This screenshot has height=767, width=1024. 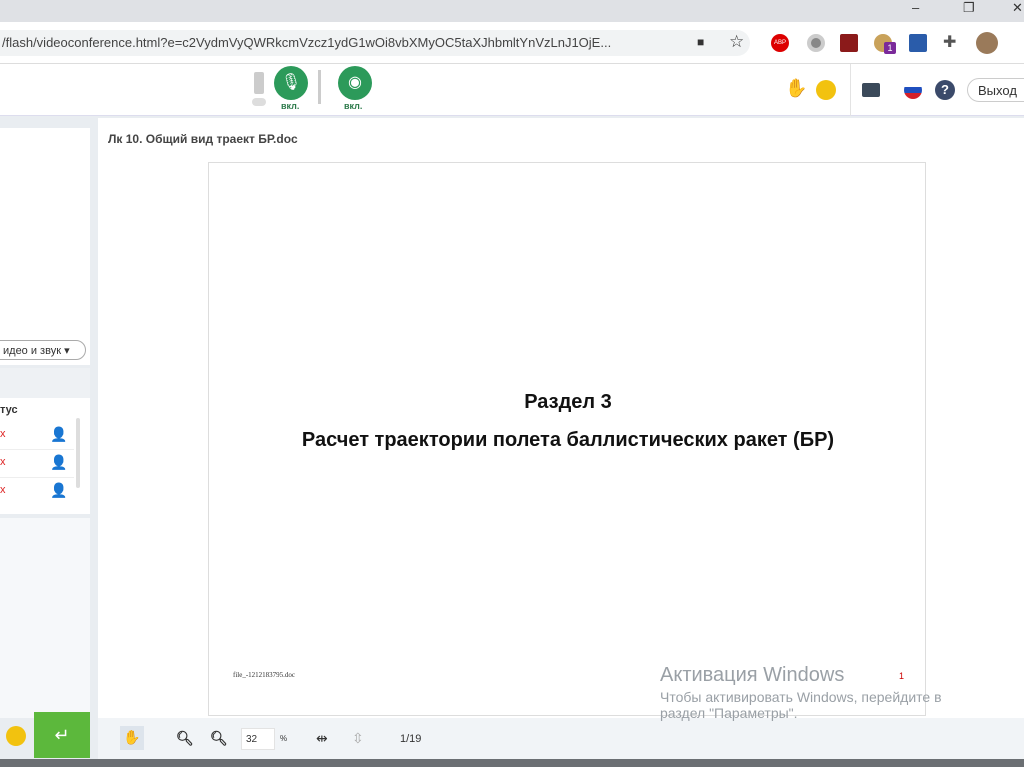 What do you see at coordinates (45, 638) in the screenshot?
I see `chat-panel: ↵` at bounding box center [45, 638].